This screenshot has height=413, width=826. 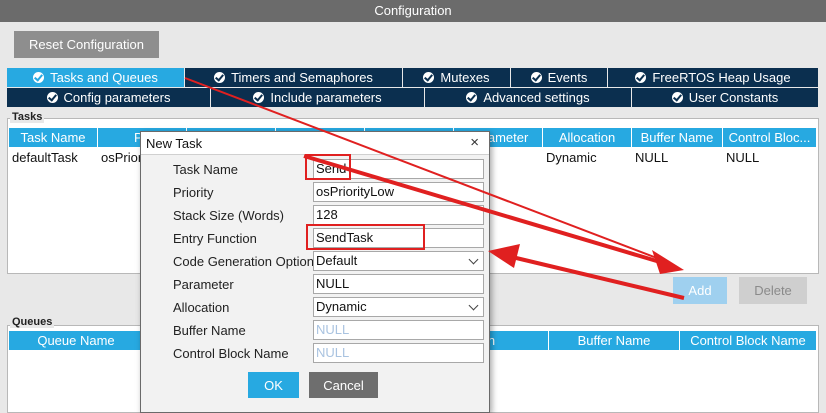 What do you see at coordinates (229, 215) in the screenshot?
I see `stack-size-label: Stack Size (Words)` at bounding box center [229, 215].